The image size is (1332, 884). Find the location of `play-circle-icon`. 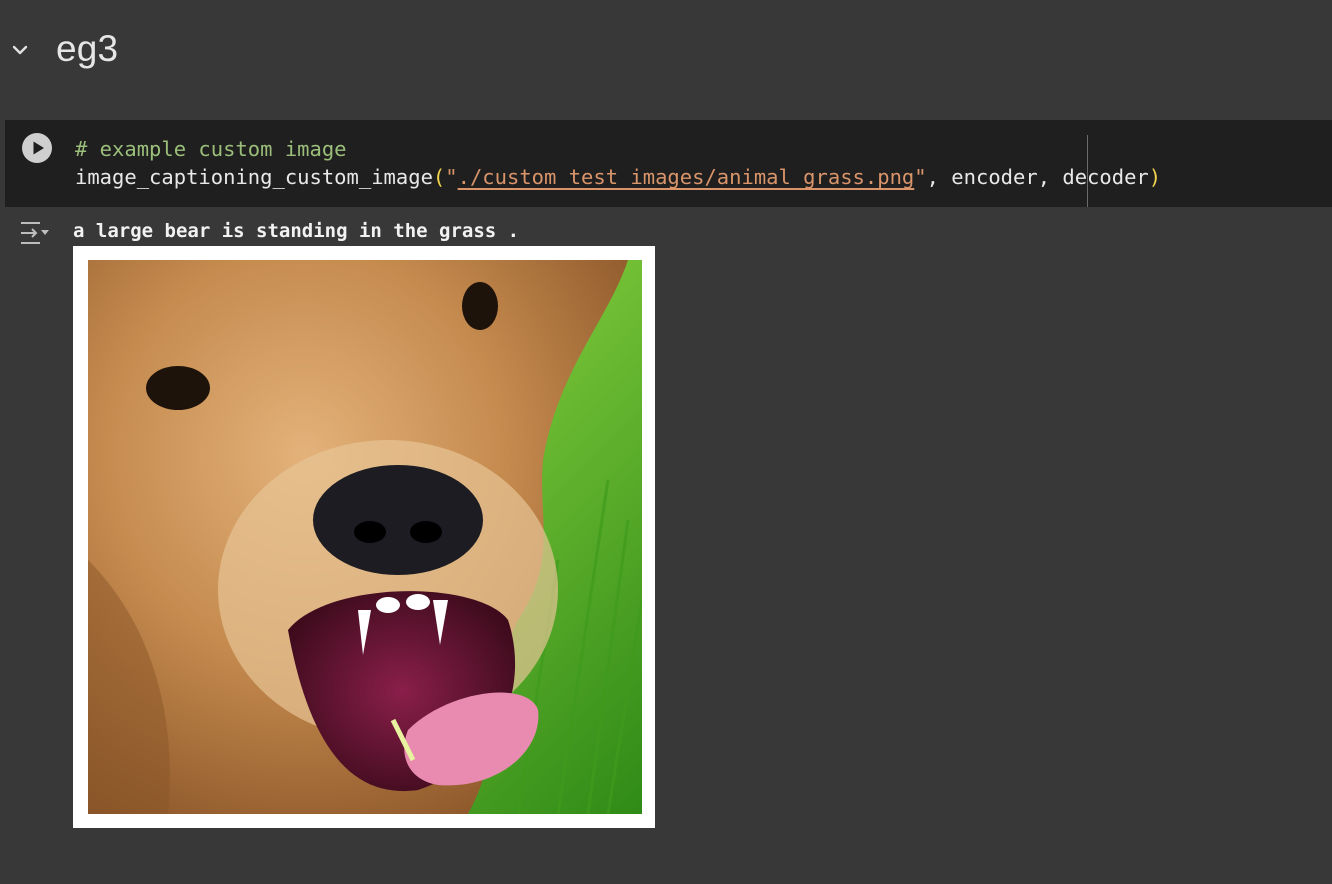

play-circle-icon is located at coordinates (37, 148).